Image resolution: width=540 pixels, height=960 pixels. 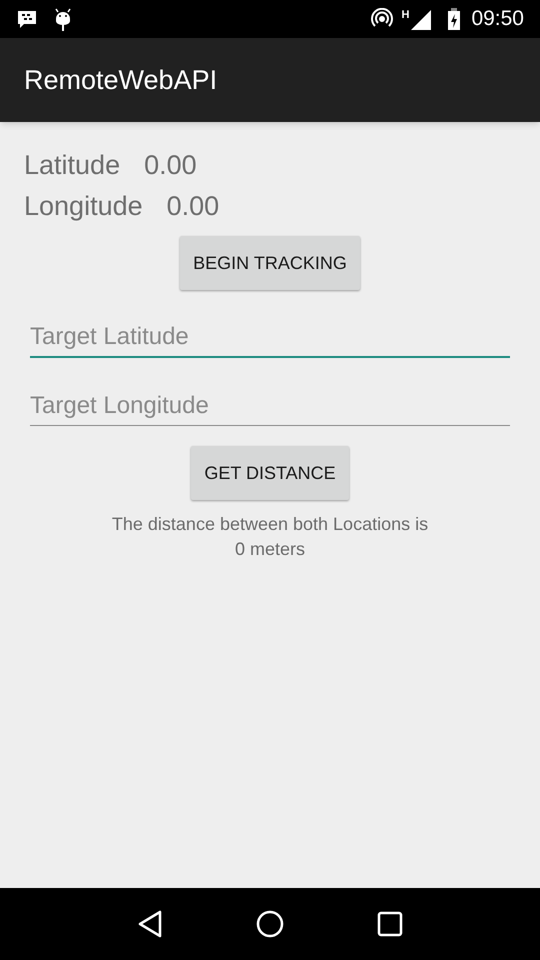 What do you see at coordinates (270, 338) in the screenshot?
I see `text-field: Target Latitude` at bounding box center [270, 338].